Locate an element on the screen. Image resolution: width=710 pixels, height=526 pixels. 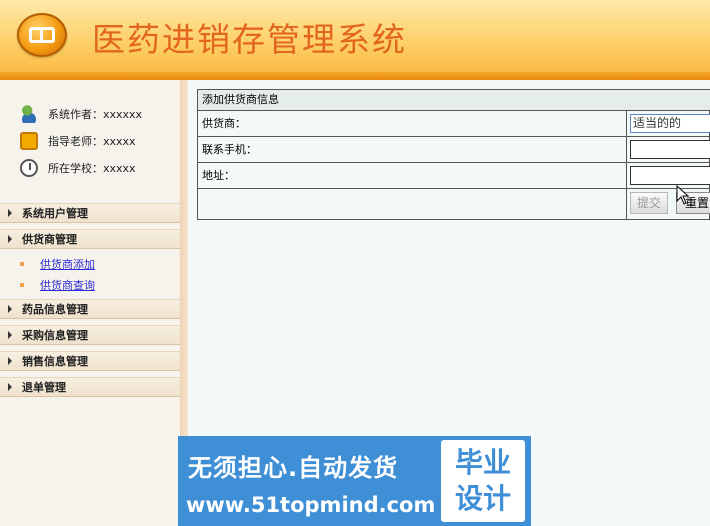
nav-group-users: 系统用户管理 is located at coordinates (90, 213).